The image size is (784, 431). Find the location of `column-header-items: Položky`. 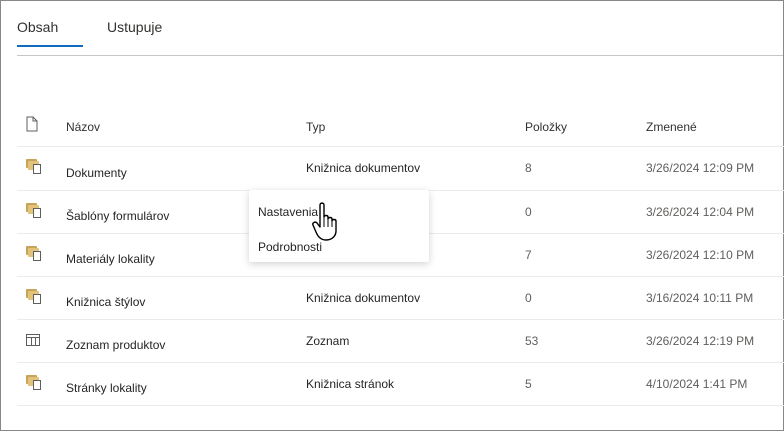

column-header-items: Položky is located at coordinates (546, 127).